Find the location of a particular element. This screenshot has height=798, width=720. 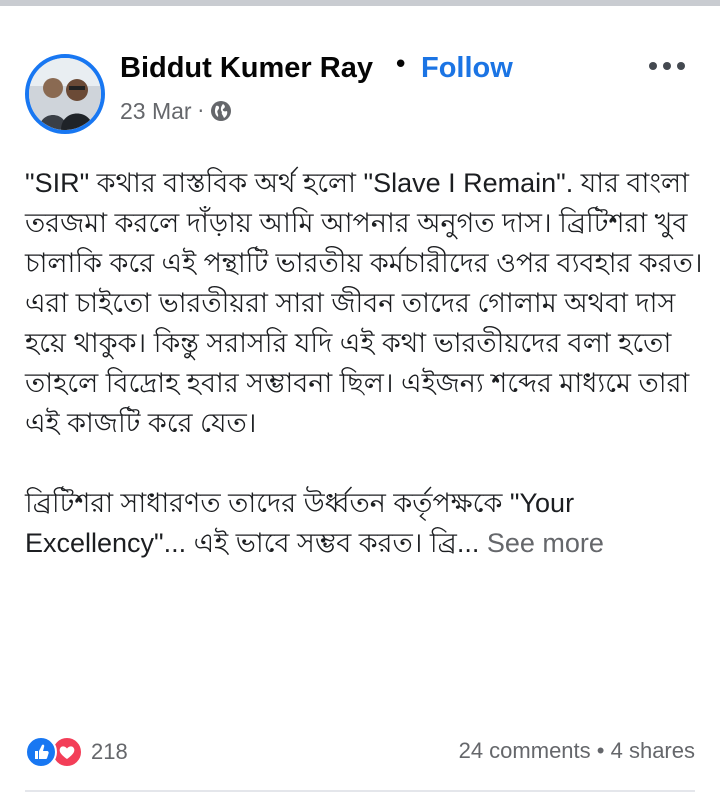

footer-divider is located at coordinates (360, 791).